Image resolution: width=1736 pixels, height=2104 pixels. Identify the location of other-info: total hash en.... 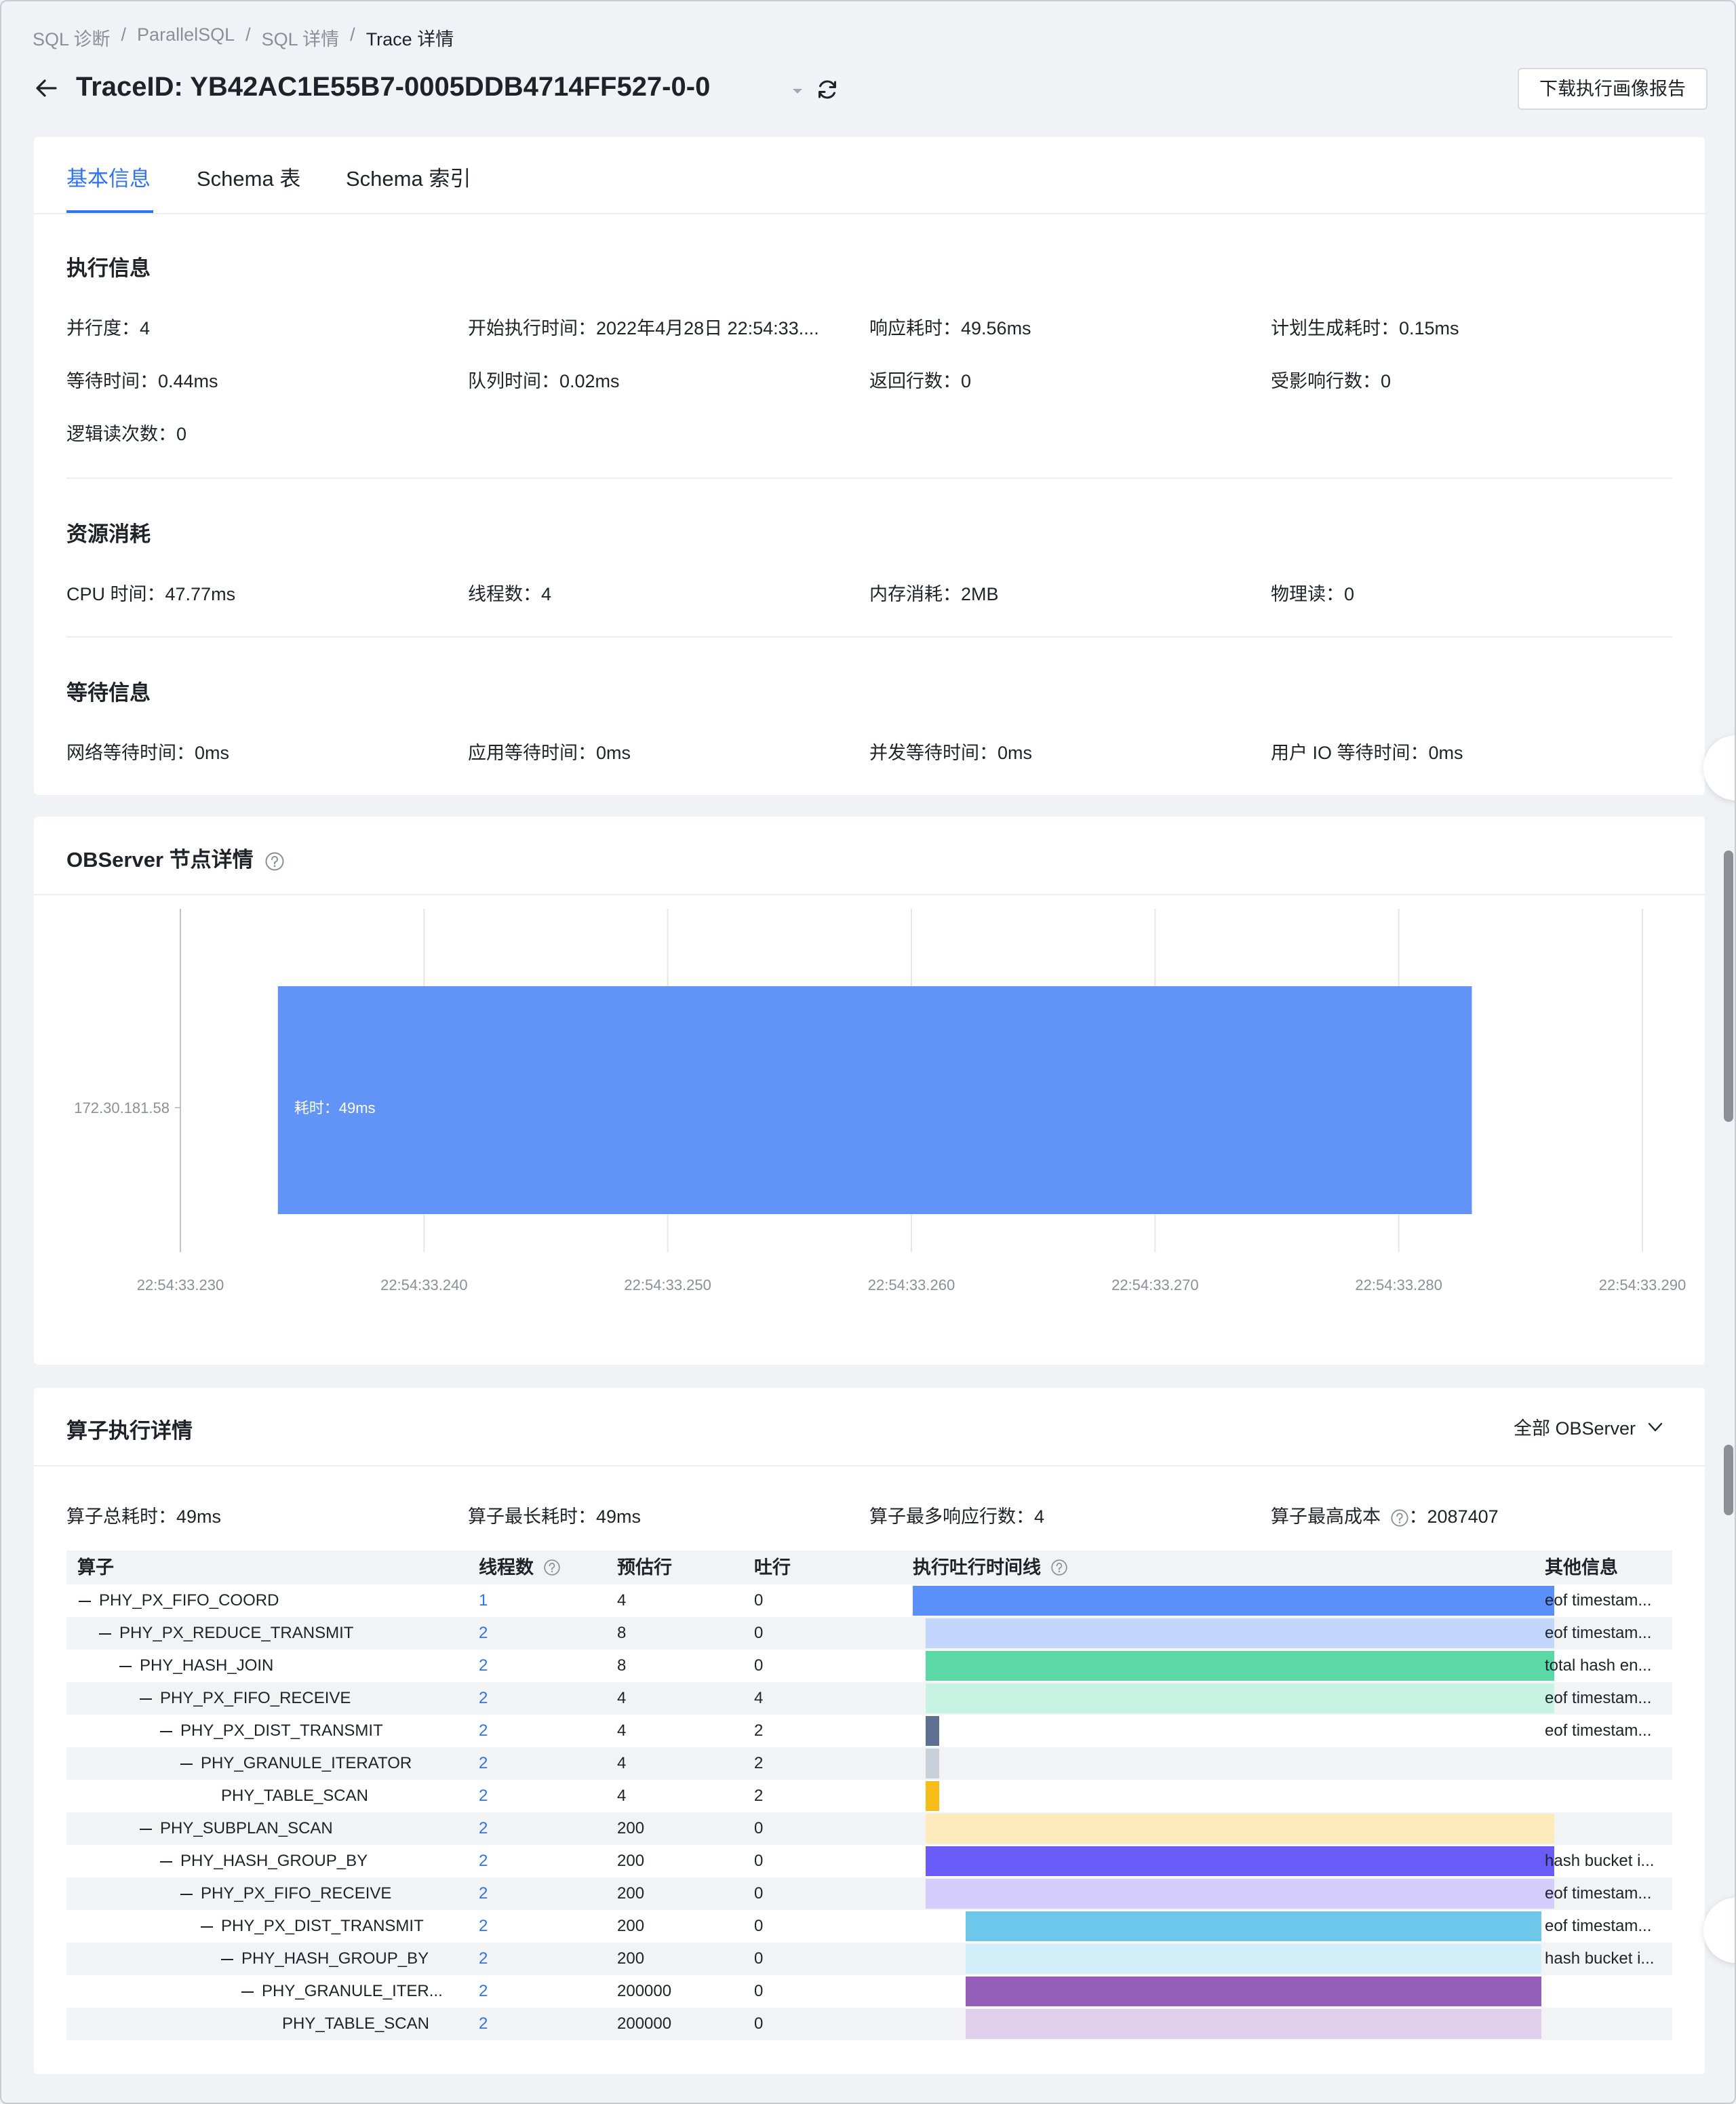
(1607, 1666).